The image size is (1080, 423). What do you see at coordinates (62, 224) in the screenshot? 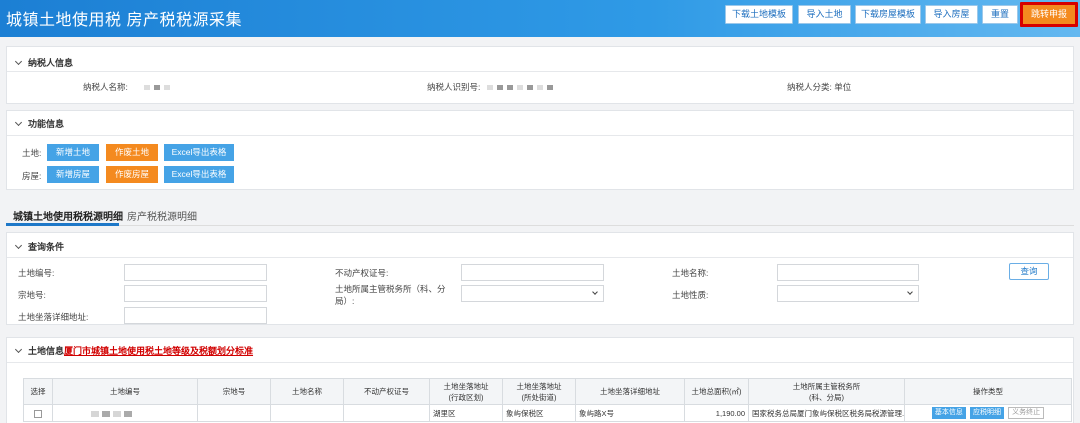
I see `active-tab-indicator` at bounding box center [62, 224].